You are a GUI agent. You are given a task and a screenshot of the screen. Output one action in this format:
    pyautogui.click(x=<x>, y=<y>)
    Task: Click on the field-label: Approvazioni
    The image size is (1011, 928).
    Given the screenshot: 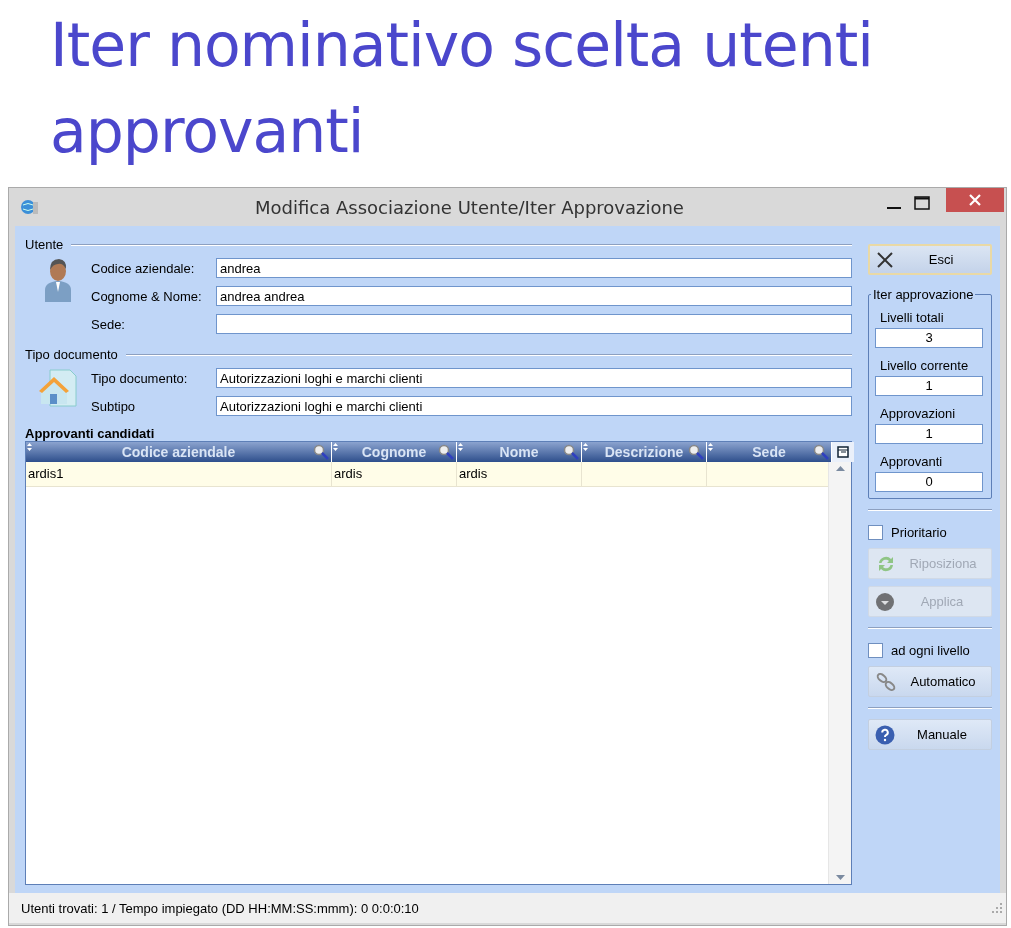 What is the action you would take?
    pyautogui.click(x=918, y=413)
    